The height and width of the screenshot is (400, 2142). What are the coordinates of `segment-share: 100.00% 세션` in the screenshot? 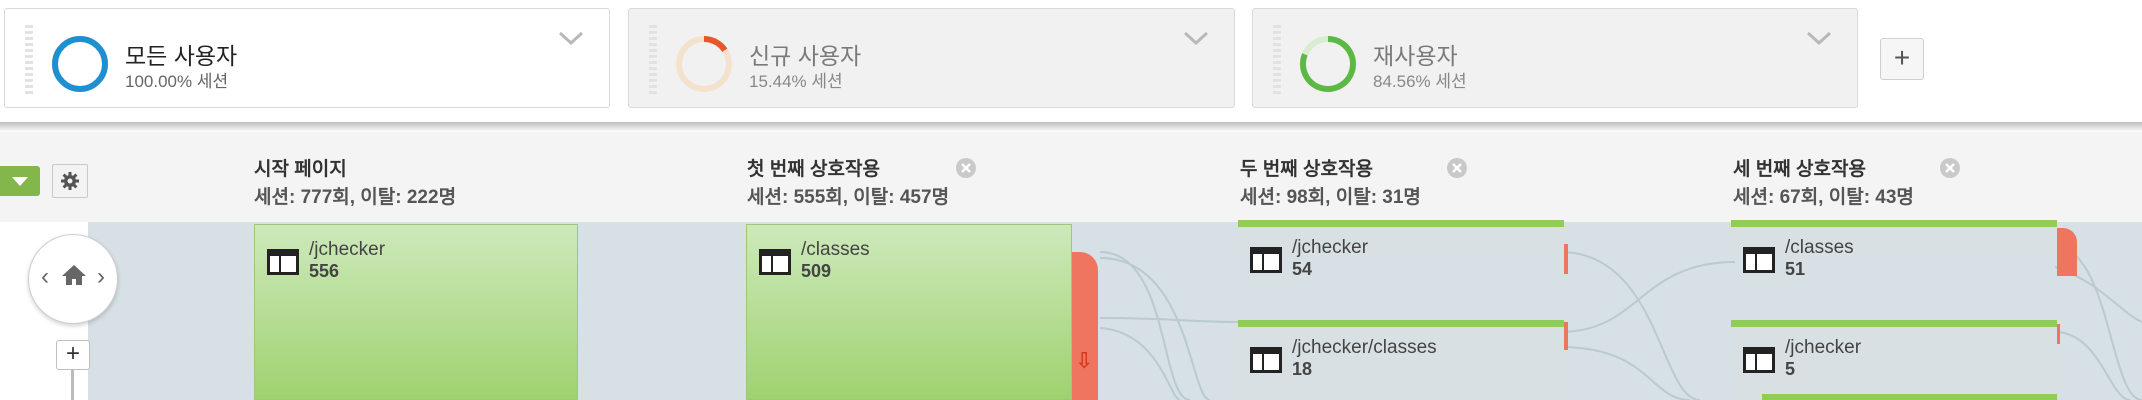 It's located at (177, 81).